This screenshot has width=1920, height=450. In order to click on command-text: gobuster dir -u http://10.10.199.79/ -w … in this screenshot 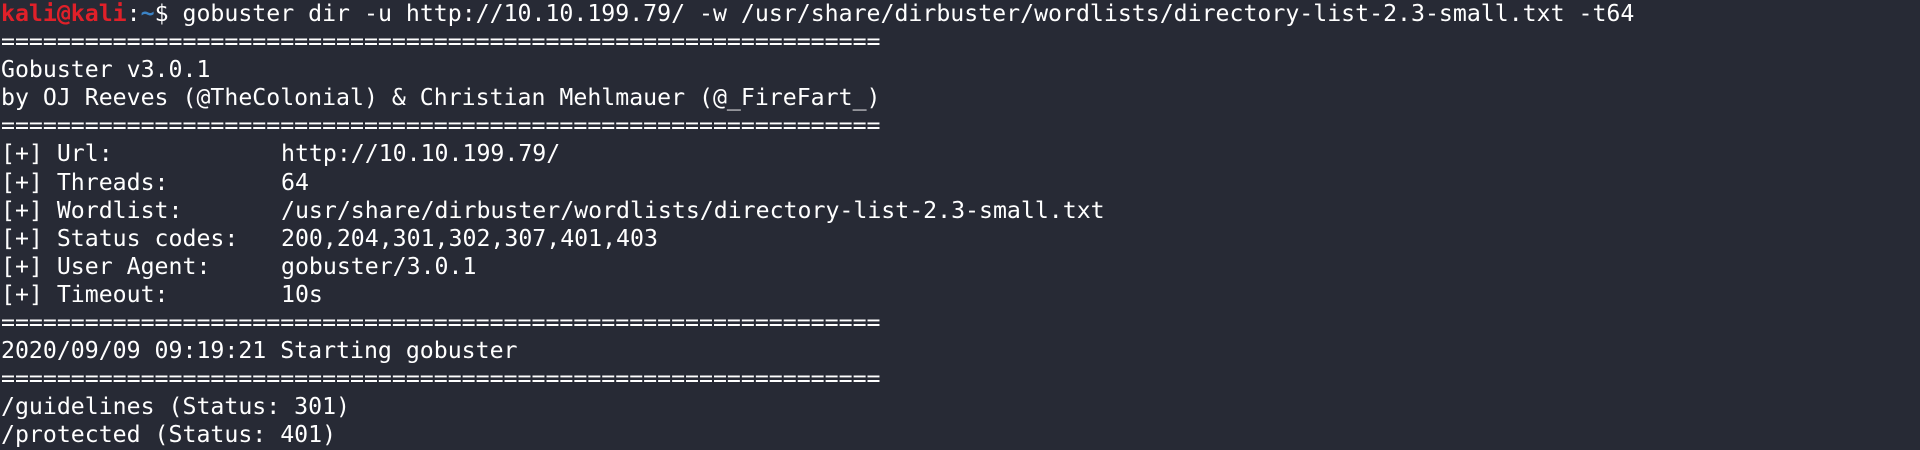, I will do `click(908, 13)`.